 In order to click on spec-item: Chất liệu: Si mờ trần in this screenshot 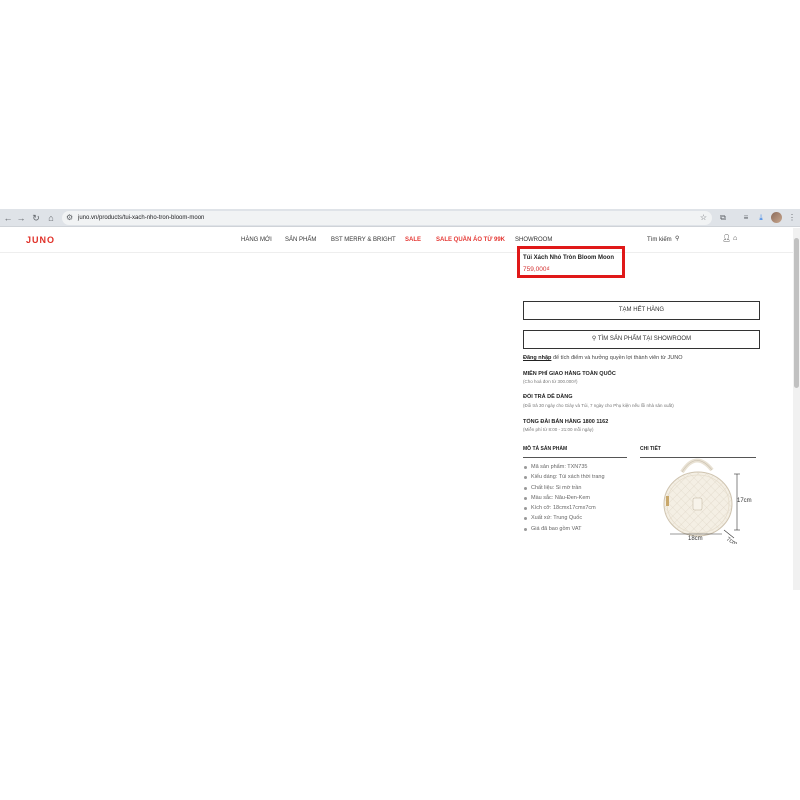, I will do `click(564, 488)`.